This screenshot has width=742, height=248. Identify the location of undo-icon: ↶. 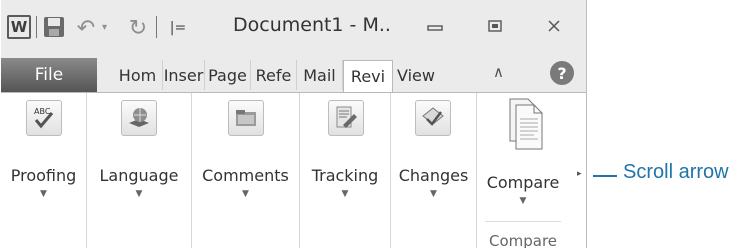
(86, 28).